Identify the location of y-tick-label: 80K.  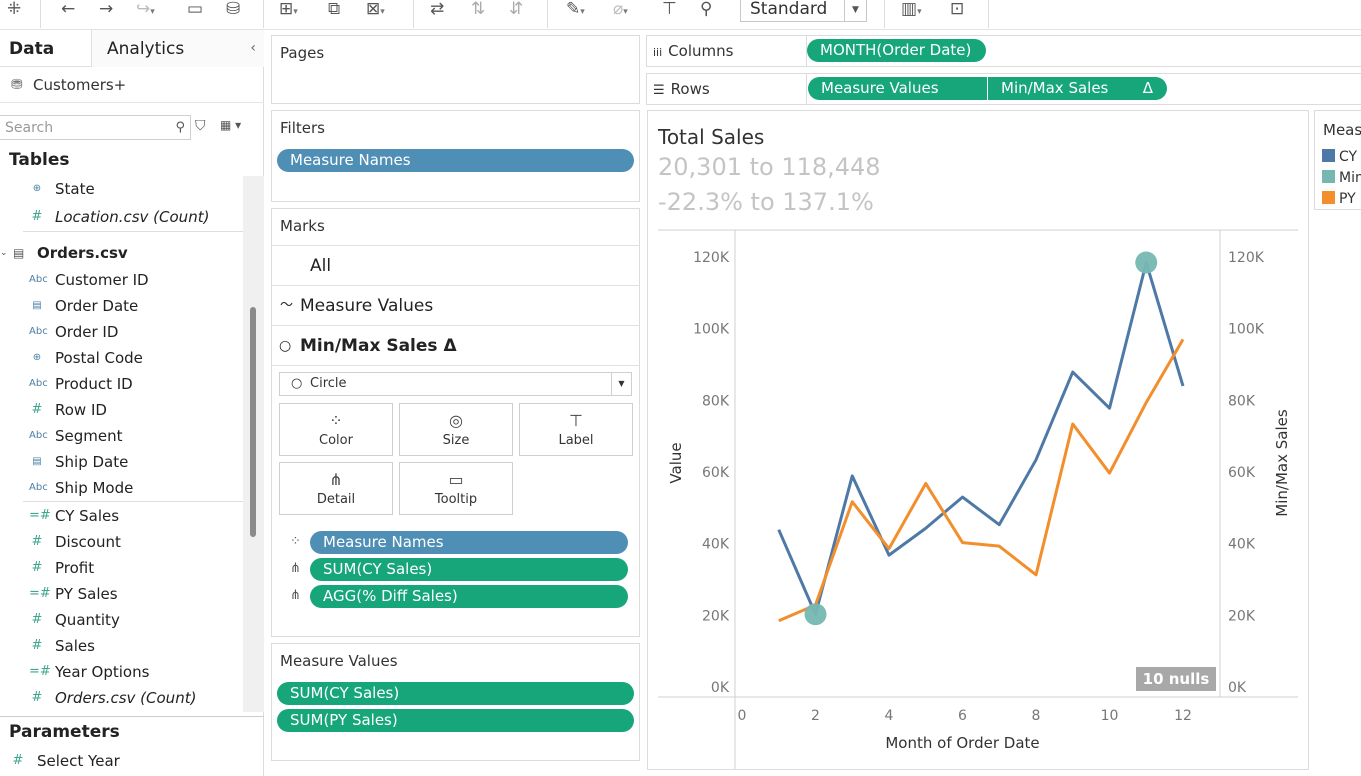
(716, 401).